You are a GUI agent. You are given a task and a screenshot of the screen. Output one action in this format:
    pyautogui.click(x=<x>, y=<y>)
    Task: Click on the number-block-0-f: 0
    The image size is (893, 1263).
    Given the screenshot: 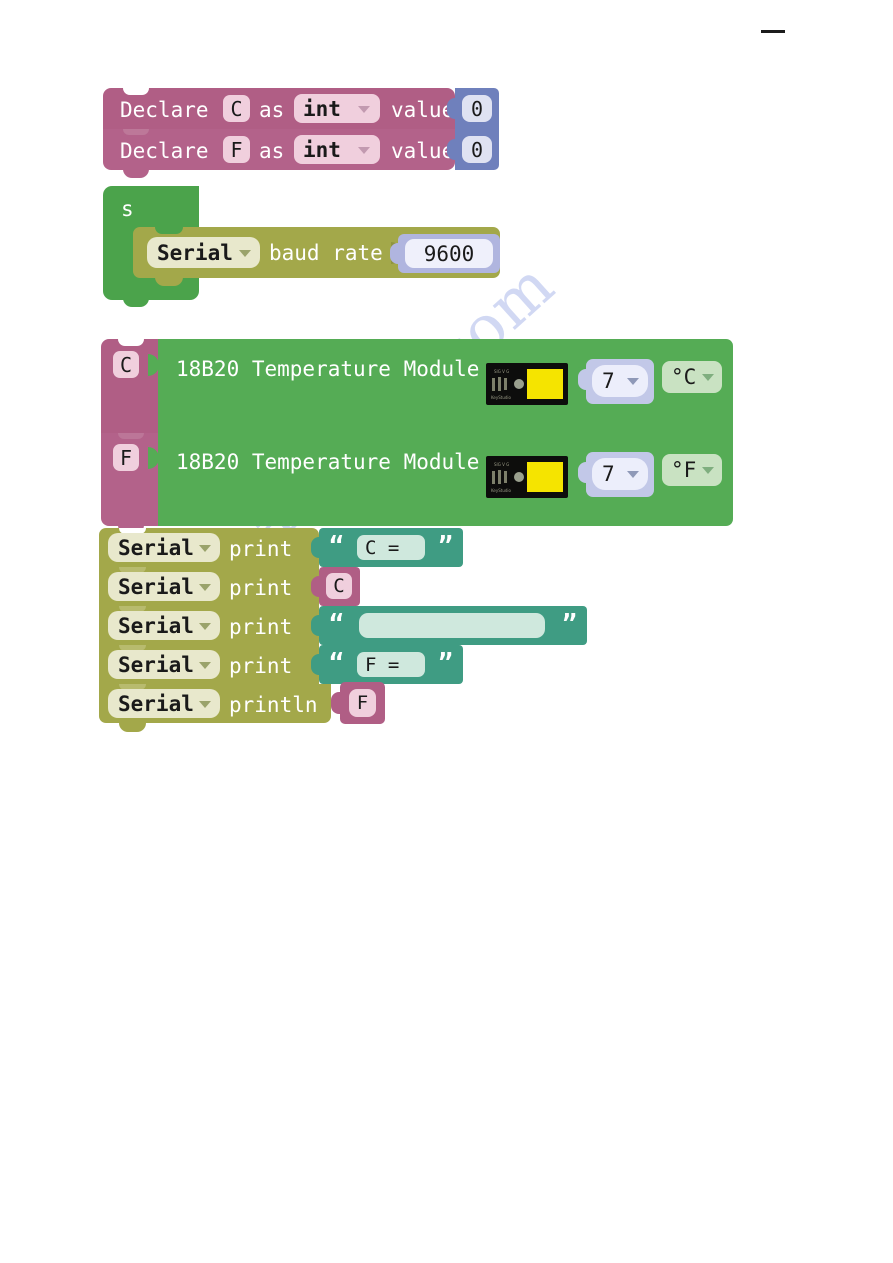 What is the action you would take?
    pyautogui.click(x=477, y=149)
    